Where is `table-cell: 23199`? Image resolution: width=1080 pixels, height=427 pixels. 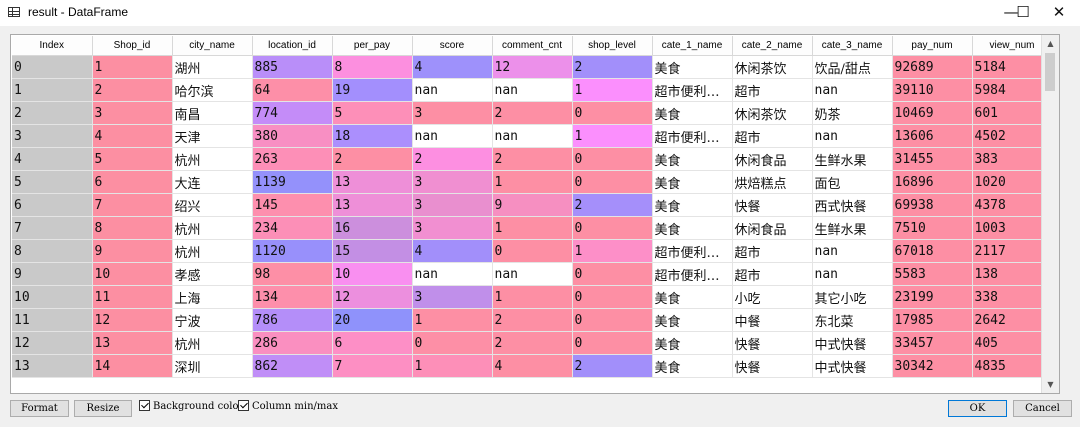 table-cell: 23199 is located at coordinates (932, 297).